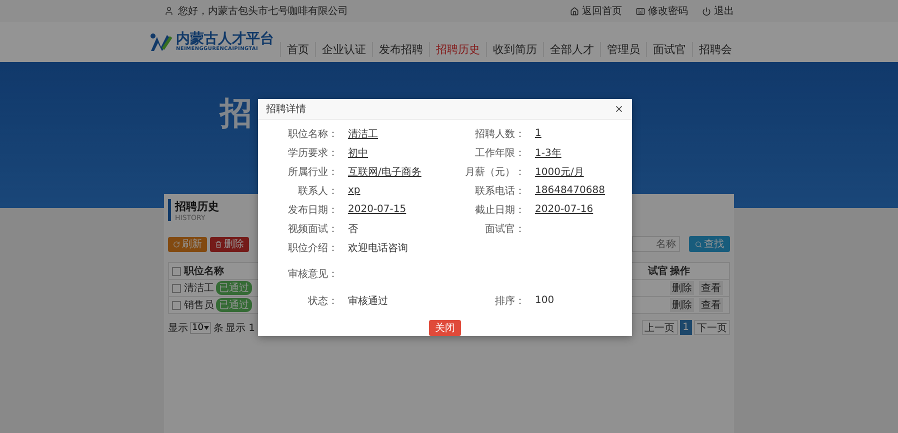  Describe the element at coordinates (623, 49) in the screenshot. I see `nav-item: 管理员` at that location.